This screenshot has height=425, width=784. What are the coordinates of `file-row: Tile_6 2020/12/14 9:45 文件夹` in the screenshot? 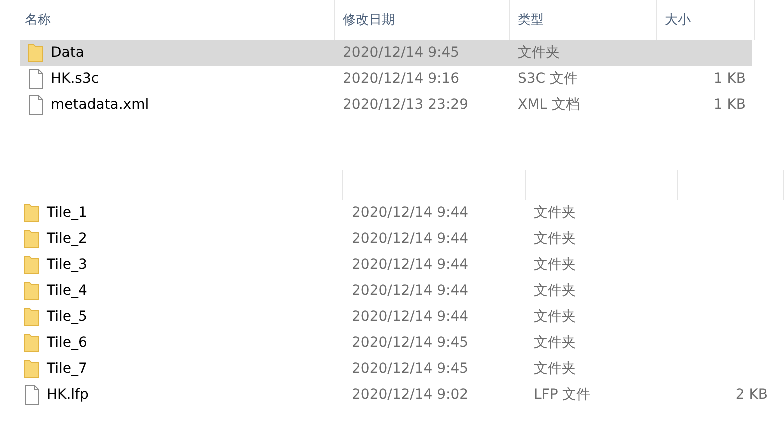 It's located at (392, 343).